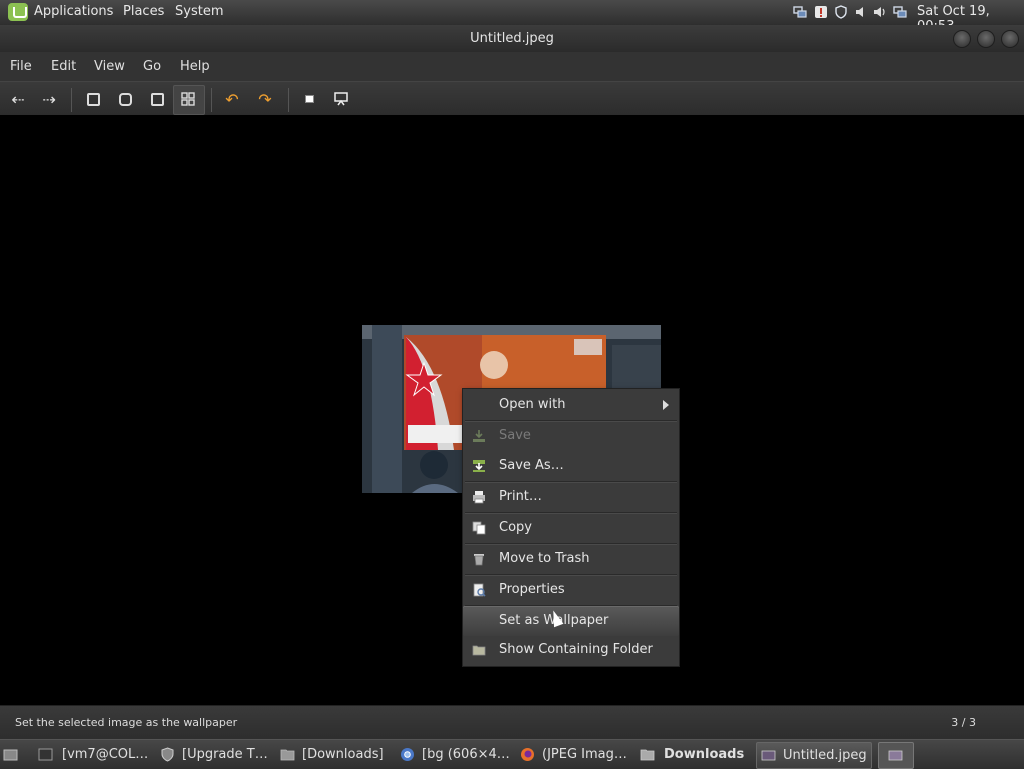 This screenshot has height=769, width=1024. I want to click on next-icon: ⇢, so click(49, 99).